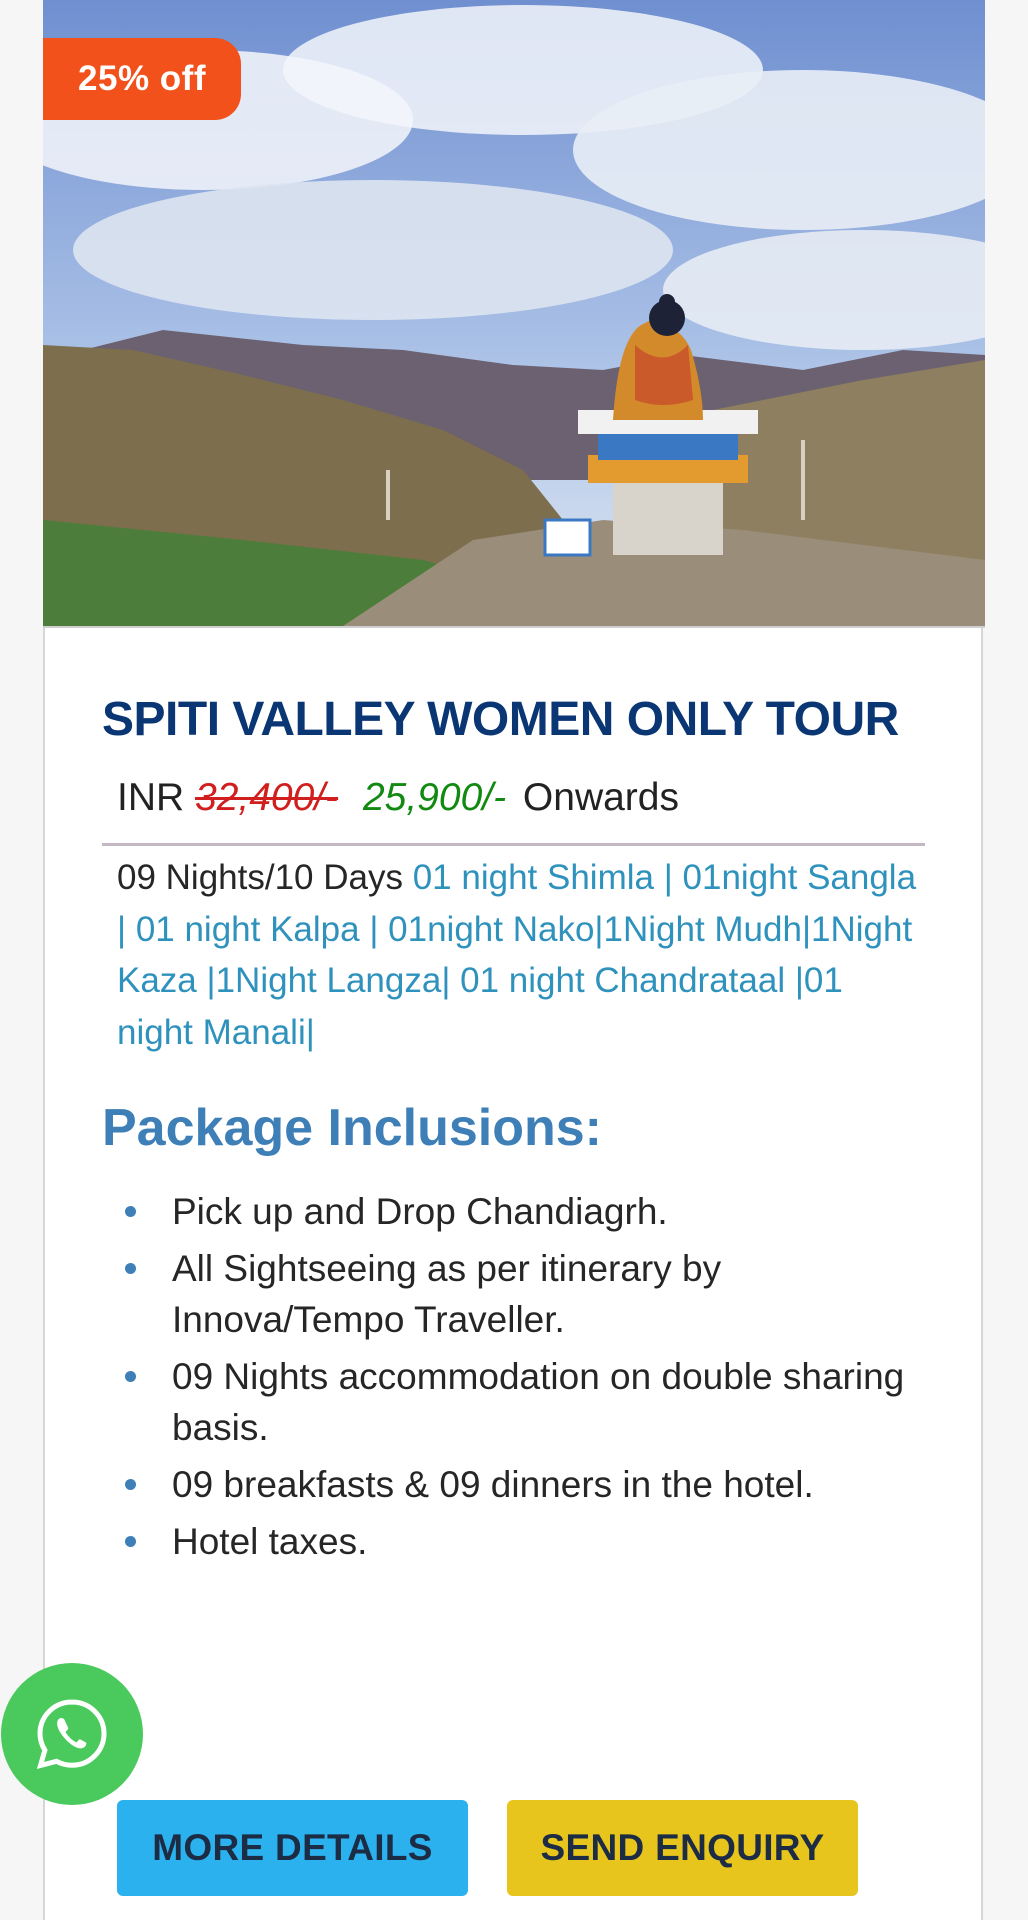 The width and height of the screenshot is (1028, 1920). Describe the element at coordinates (260, 877) in the screenshot. I see `trip-duration: 09 Nights/10 Days` at that location.